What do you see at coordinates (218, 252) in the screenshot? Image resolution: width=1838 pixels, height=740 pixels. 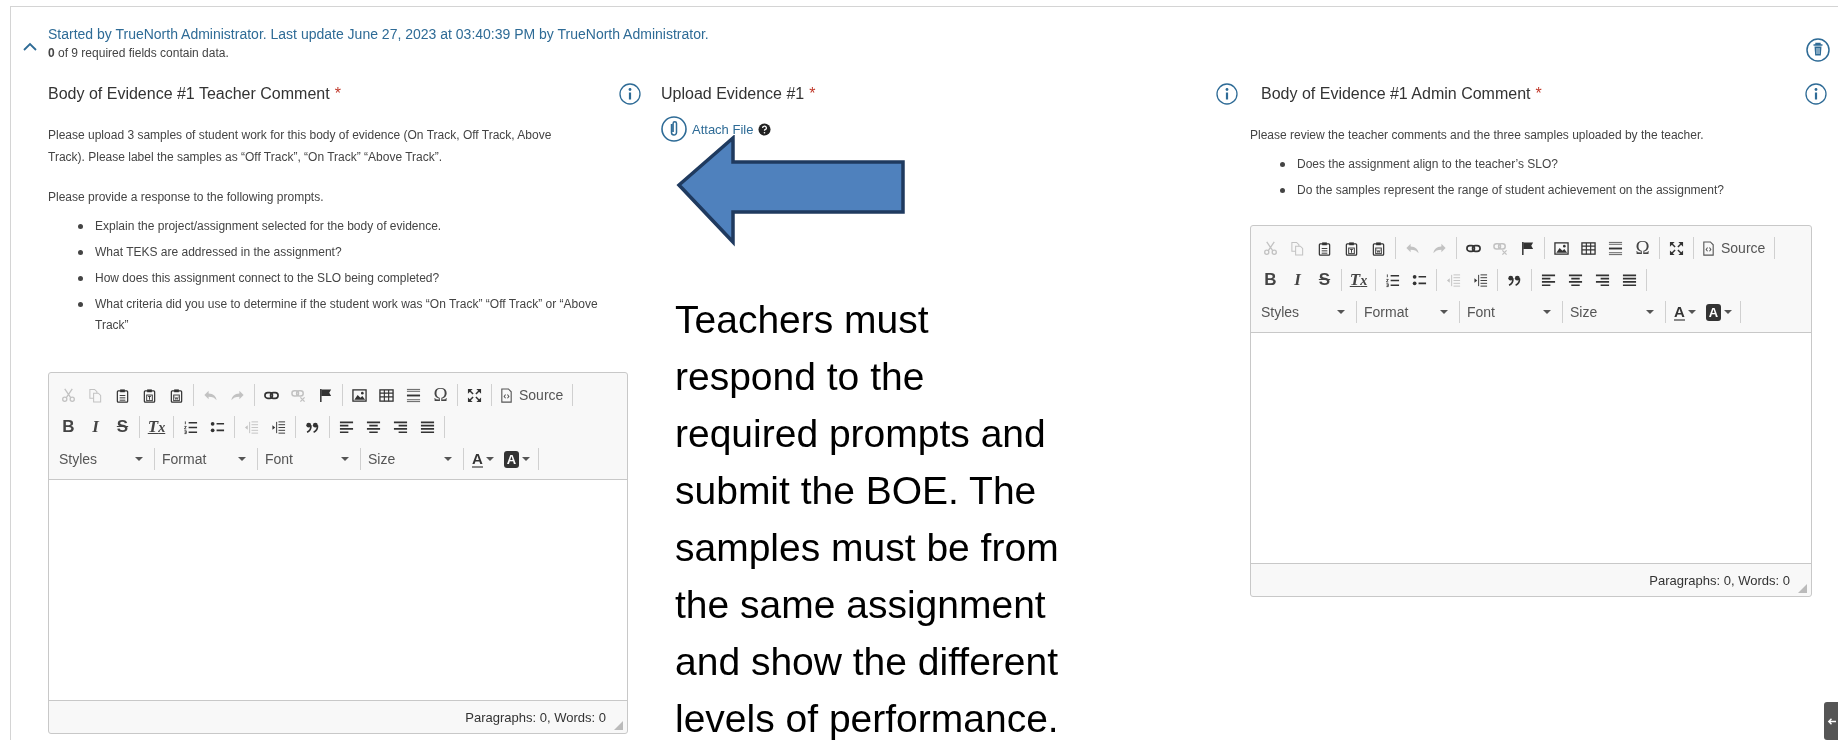 I see `prompt-text: What TEKS are addressed in the assignment?` at bounding box center [218, 252].